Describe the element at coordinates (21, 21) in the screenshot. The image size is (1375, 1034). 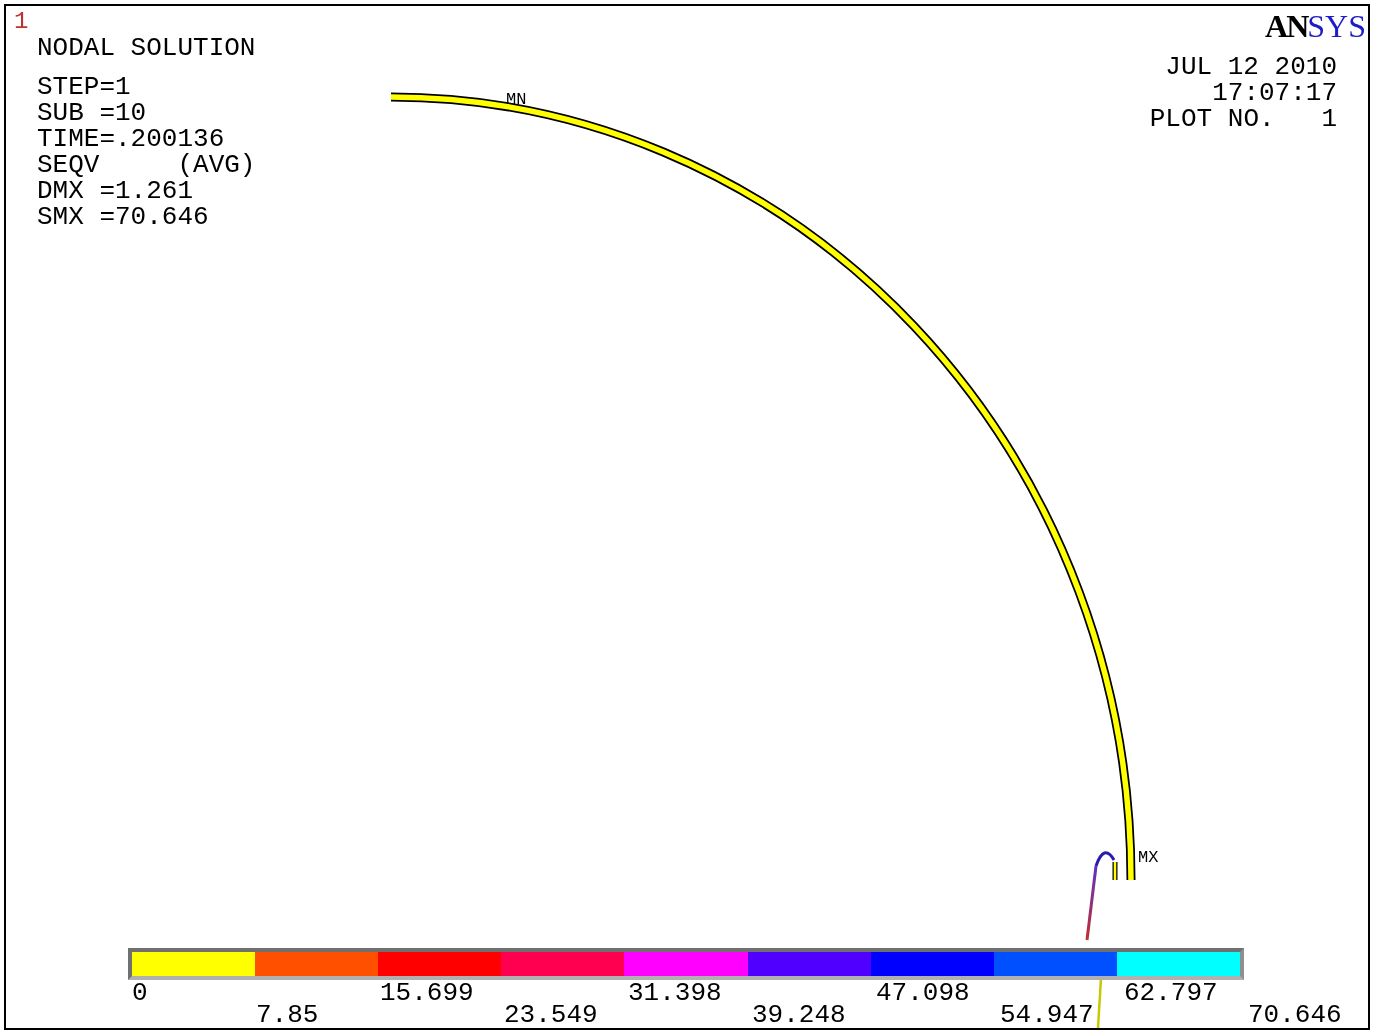
I see `window-number: 1` at that location.